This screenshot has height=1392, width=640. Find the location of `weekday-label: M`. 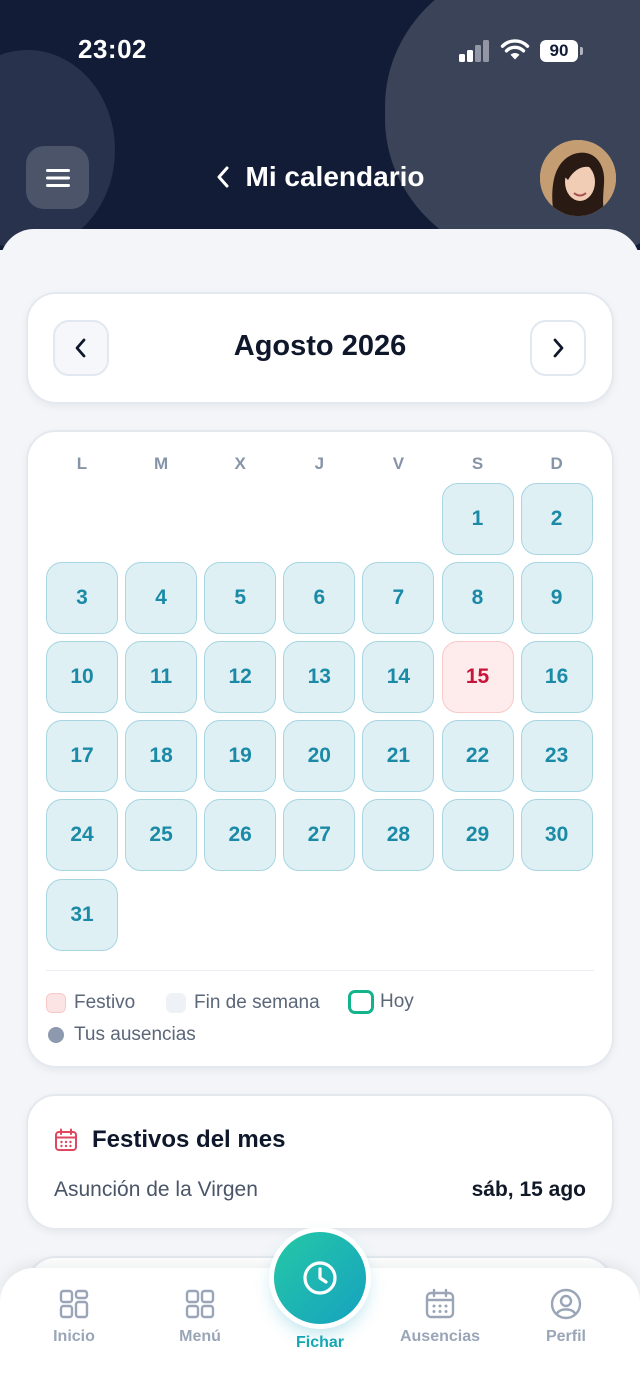

weekday-label: M is located at coordinates (161, 463).